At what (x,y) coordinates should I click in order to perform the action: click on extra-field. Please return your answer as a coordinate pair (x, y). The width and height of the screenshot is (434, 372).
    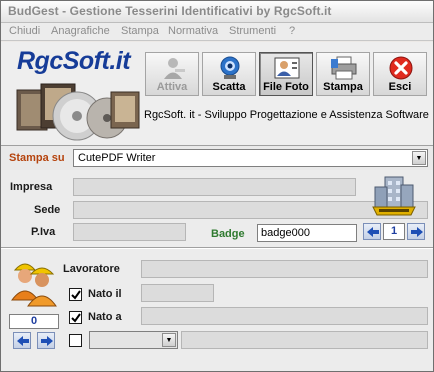
    Looking at the image, I should click on (304, 340).